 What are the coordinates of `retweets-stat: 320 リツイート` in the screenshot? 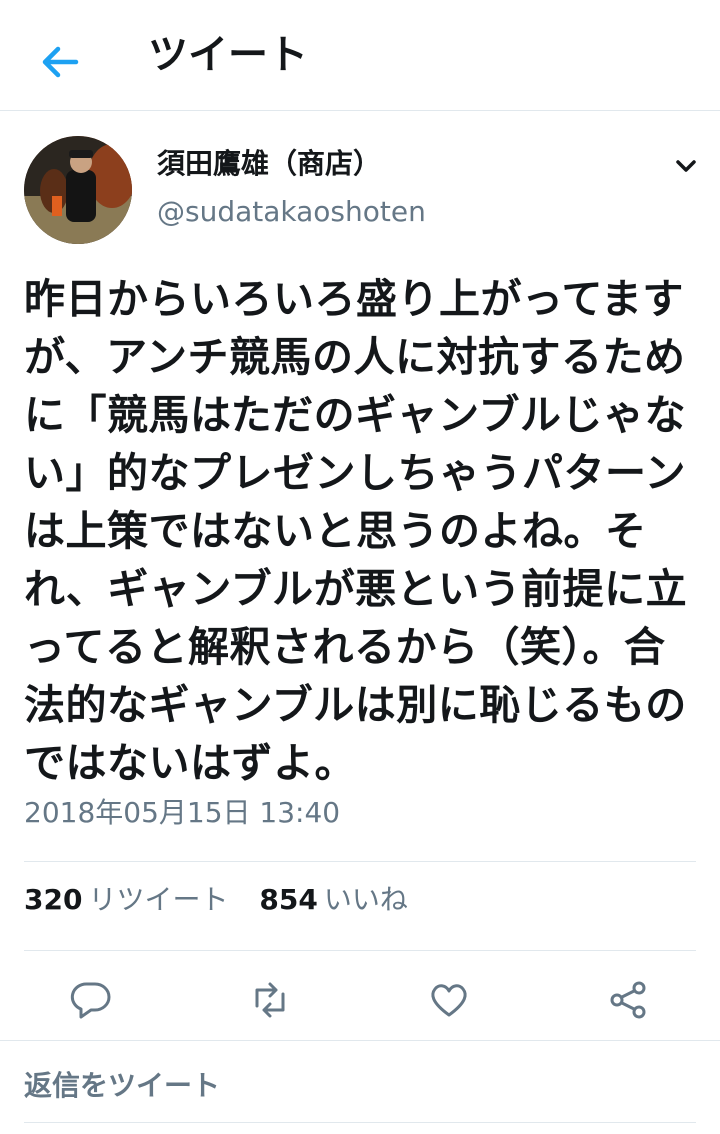 It's located at (141, 899).